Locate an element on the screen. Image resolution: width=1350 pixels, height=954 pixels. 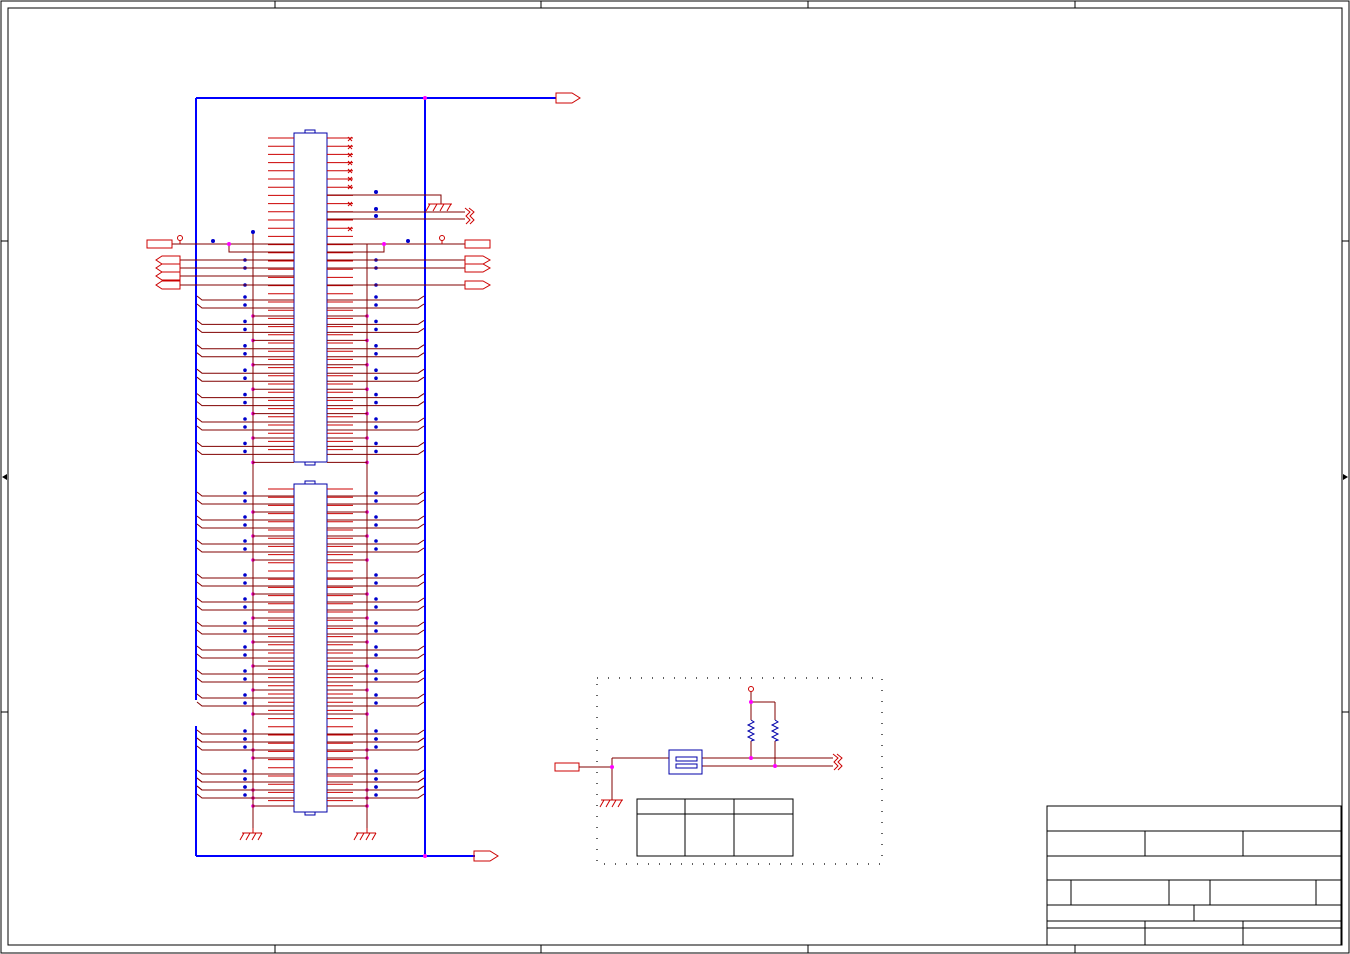
connector-key-lower-top is located at coordinates (310, 482).